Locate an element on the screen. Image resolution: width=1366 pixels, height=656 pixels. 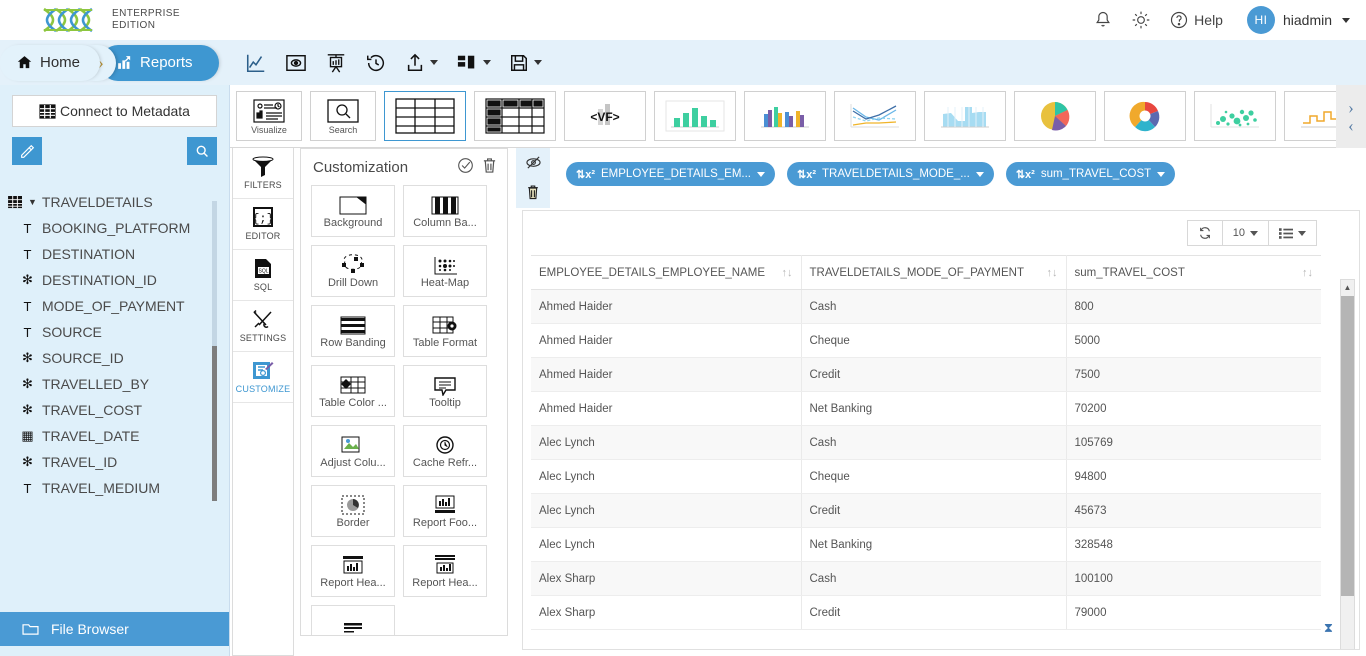
field-item: T TRAVEL_MEDIUM is located at coordinates (119, 488).